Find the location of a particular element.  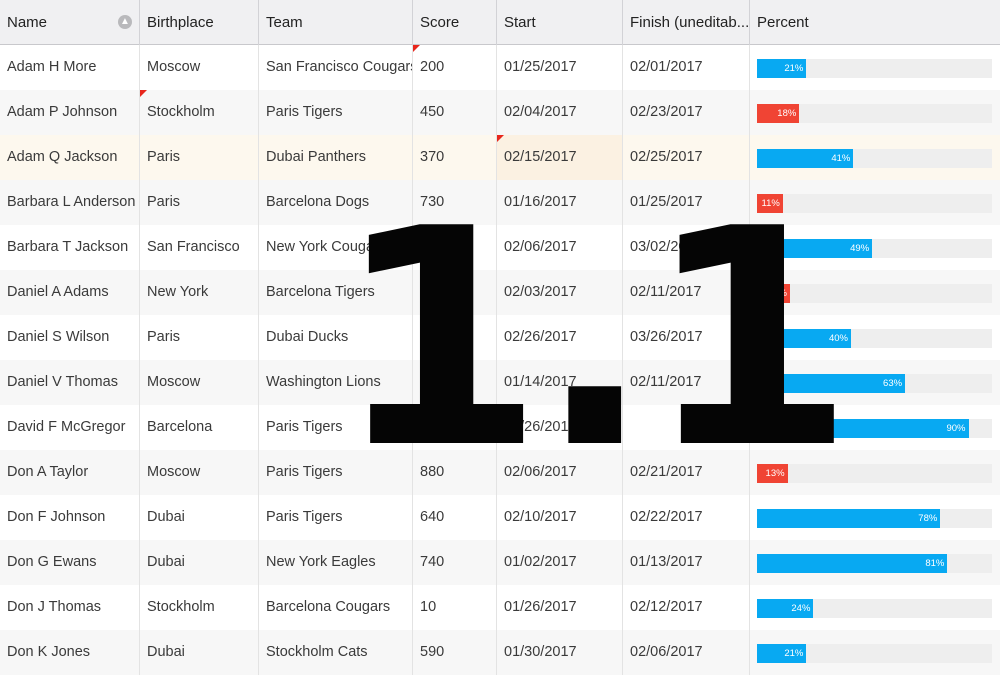

cell-team: Stockholm Cats is located at coordinates (336, 652).